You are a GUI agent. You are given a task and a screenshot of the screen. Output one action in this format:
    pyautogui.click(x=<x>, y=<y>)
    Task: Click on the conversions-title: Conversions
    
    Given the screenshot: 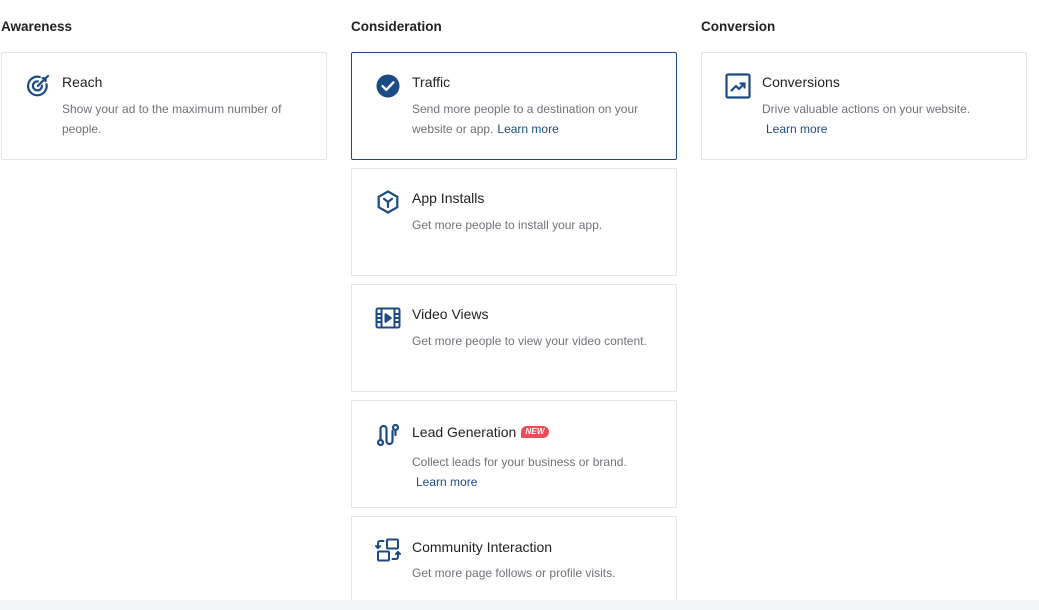 What is the action you would take?
    pyautogui.click(x=801, y=82)
    